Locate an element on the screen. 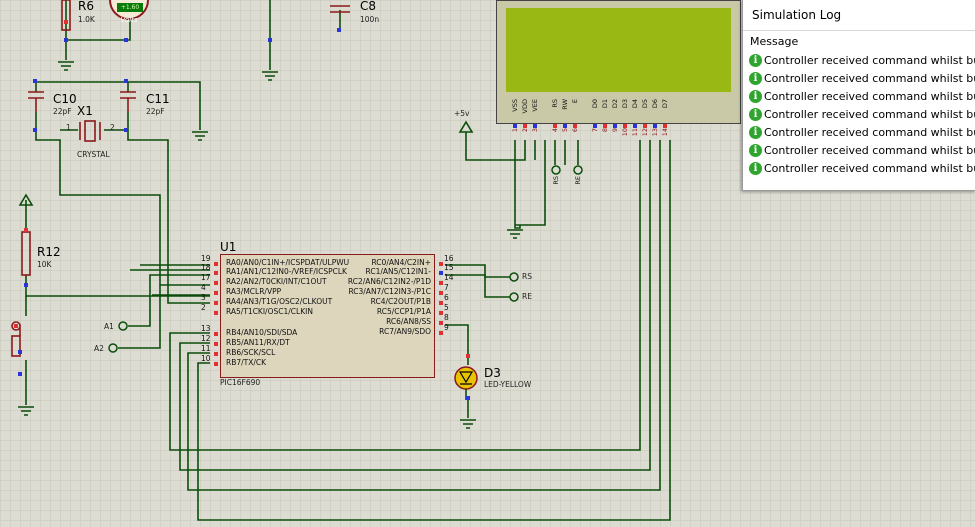 This screenshot has width=975, height=527. a1-terminal-label: A1 is located at coordinates (109, 326).